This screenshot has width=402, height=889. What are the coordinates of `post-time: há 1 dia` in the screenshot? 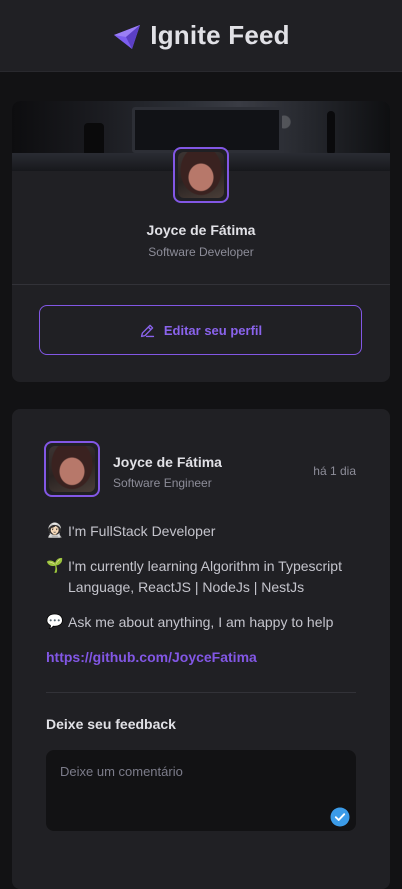 It's located at (334, 471).